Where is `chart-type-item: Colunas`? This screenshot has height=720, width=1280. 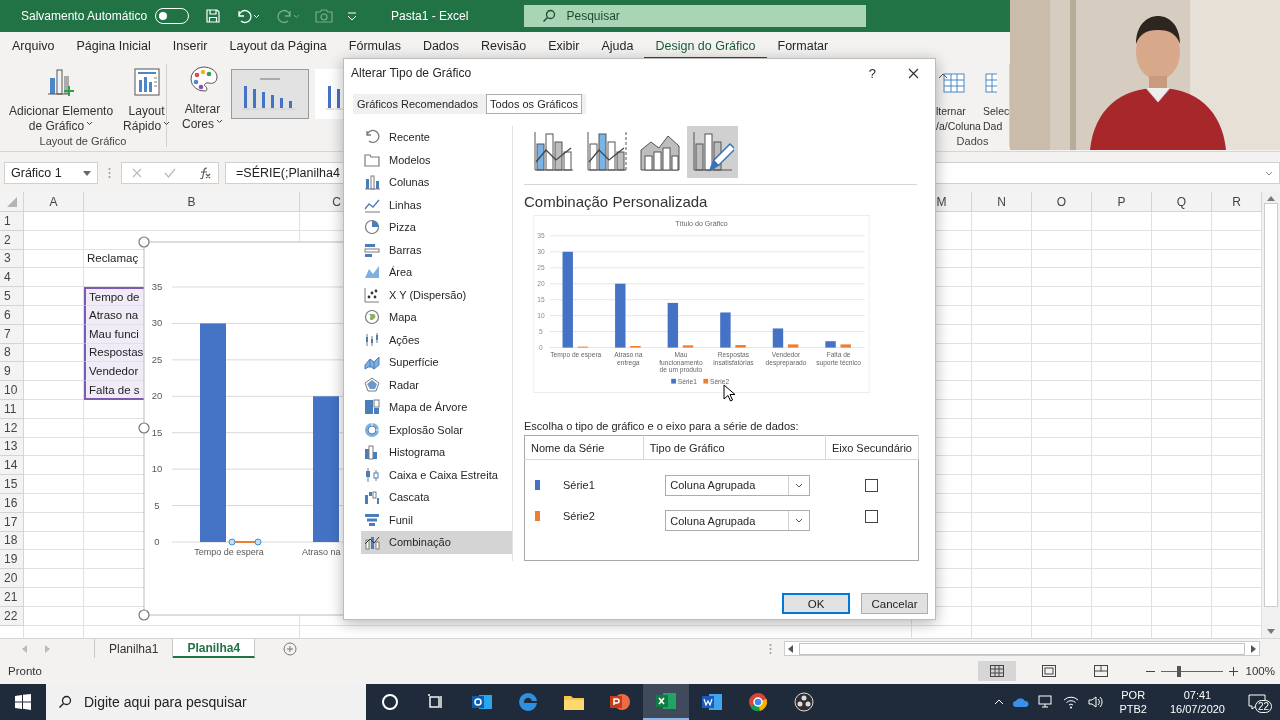 chart-type-item: Colunas is located at coordinates (436, 182).